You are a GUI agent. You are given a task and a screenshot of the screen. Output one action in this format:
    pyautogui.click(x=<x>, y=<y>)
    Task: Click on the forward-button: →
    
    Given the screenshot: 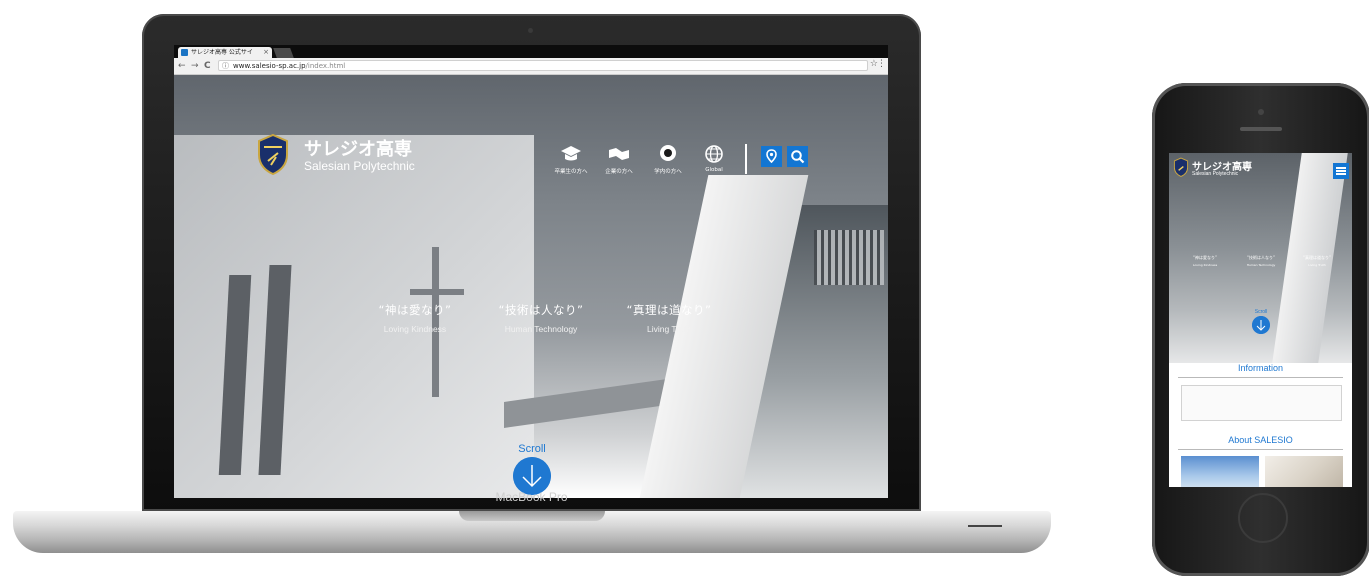 What is the action you would take?
    pyautogui.click(x=195, y=66)
    